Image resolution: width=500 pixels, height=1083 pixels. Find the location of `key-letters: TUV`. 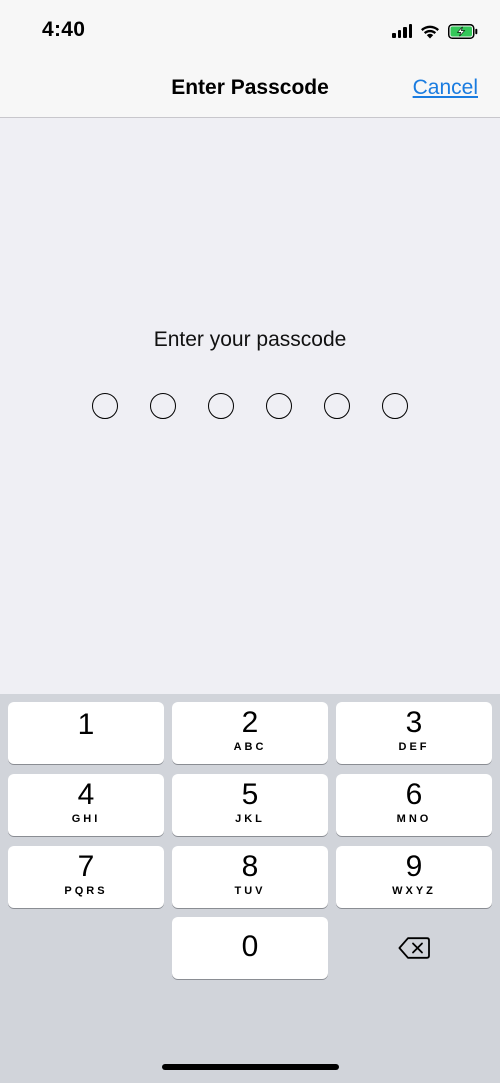

key-letters: TUV is located at coordinates (250, 891).